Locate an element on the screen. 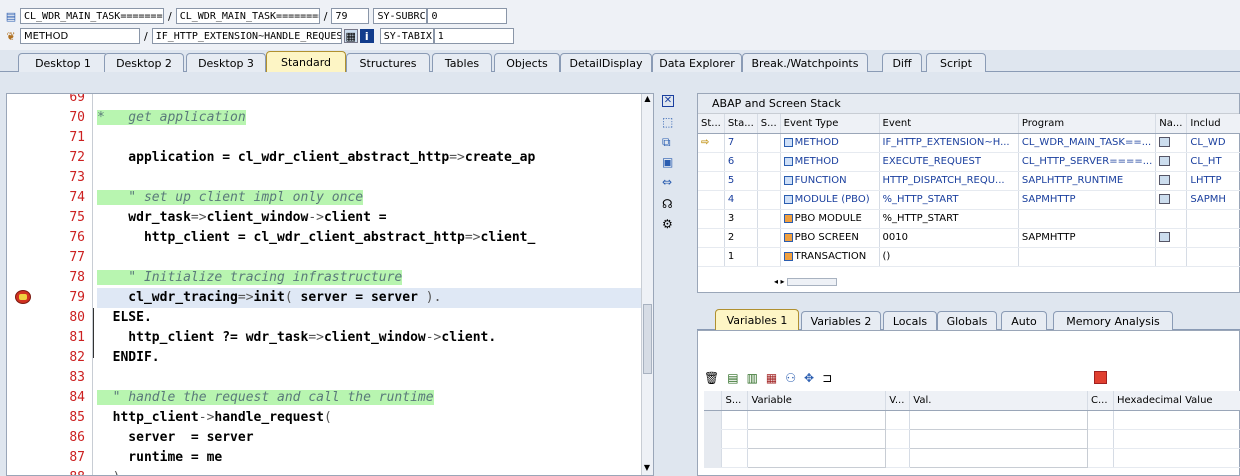 The image size is (1240, 476). table-icon: ▦ is located at coordinates (771, 379).